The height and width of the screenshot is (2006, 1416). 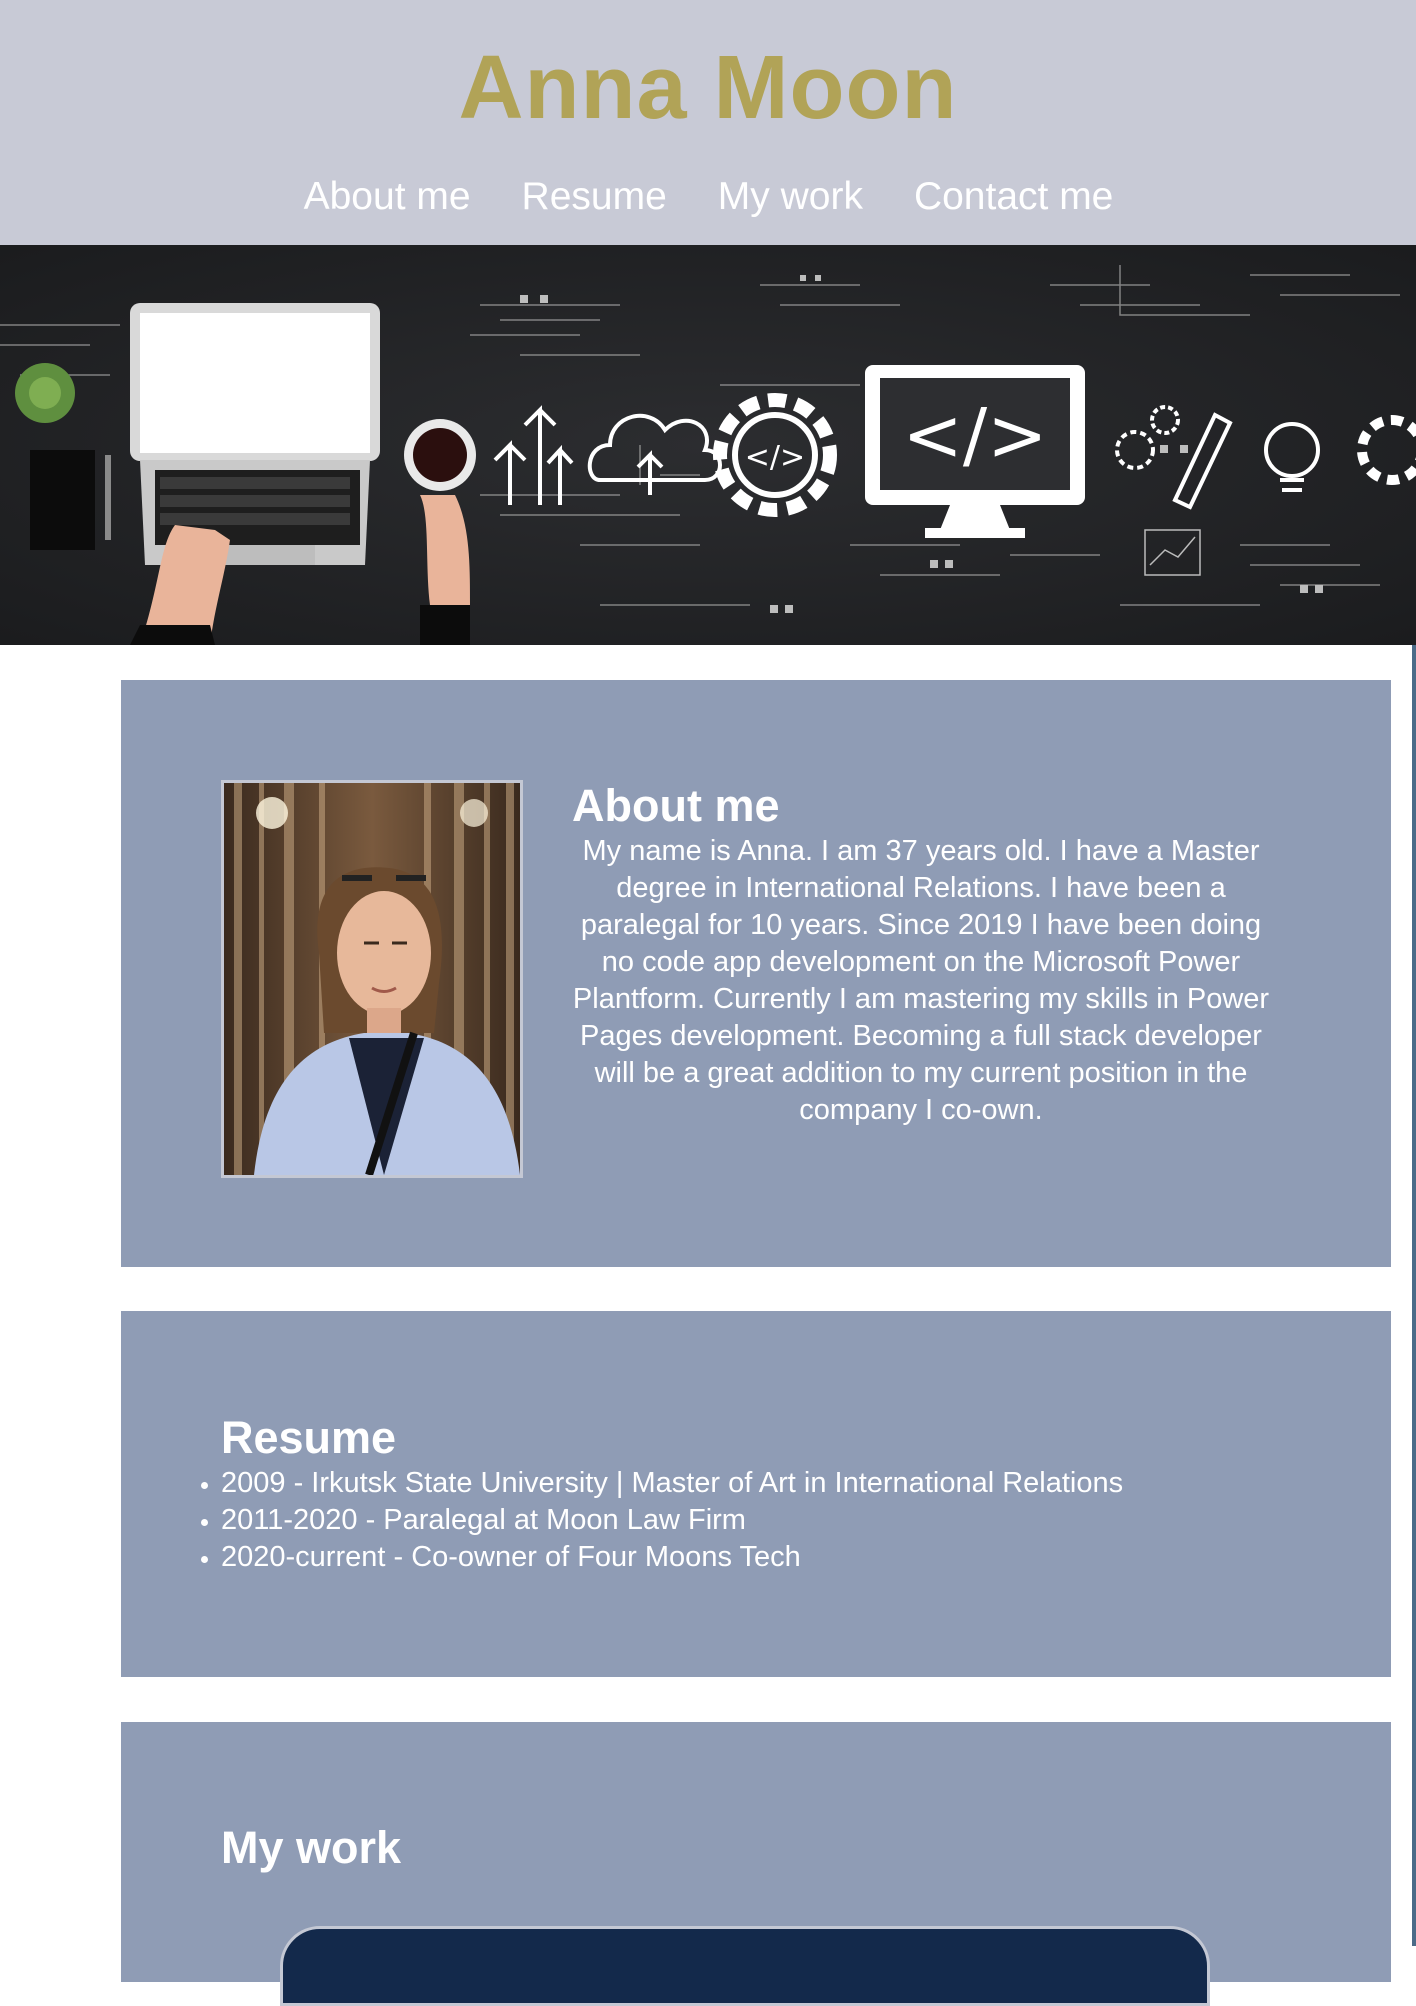 What do you see at coordinates (311, 1847) in the screenshot?
I see `work-heading: My work` at bounding box center [311, 1847].